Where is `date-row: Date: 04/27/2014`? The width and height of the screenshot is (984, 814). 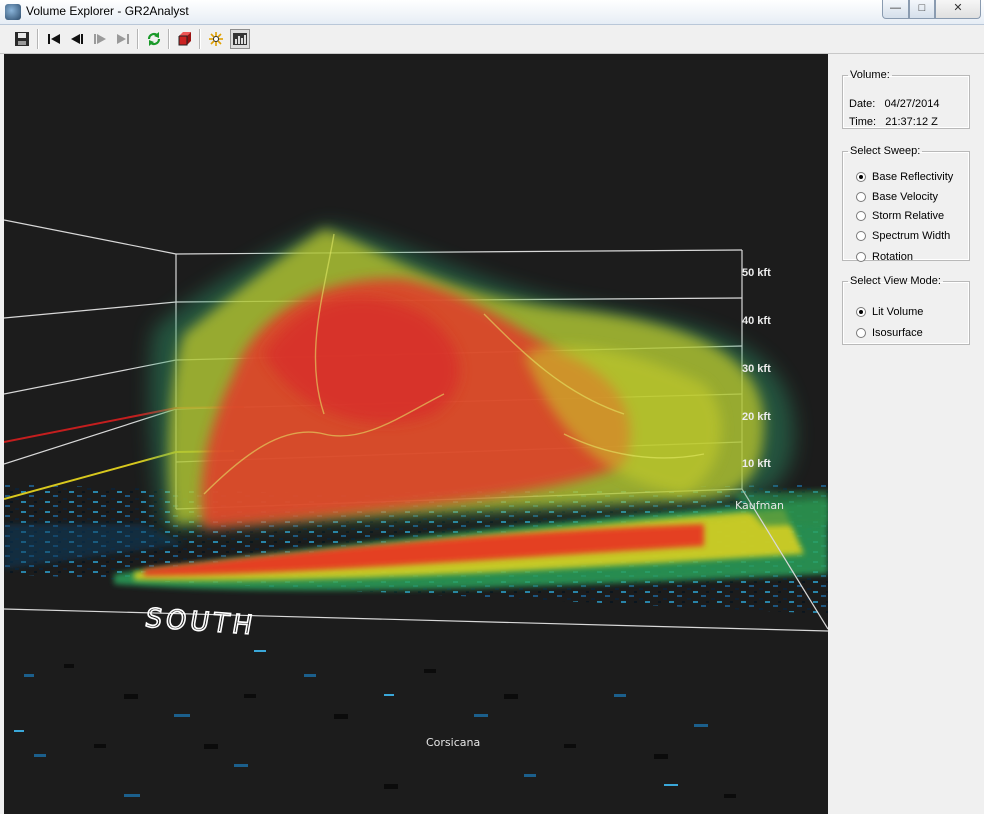 date-row: Date: 04/27/2014 is located at coordinates (894, 104).